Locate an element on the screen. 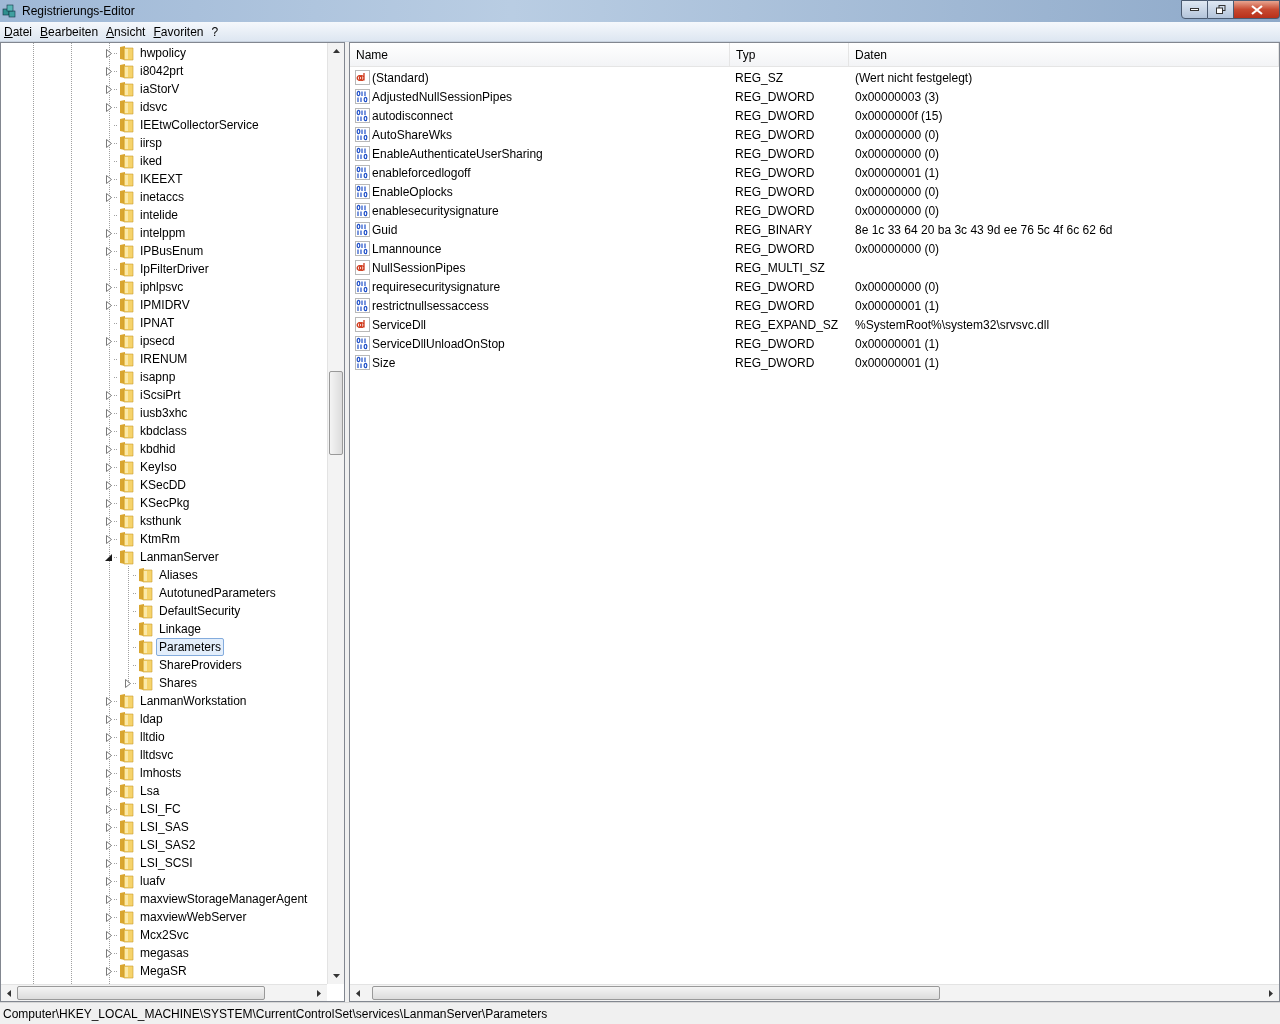  tree-item: lltdio is located at coordinates (152, 737).